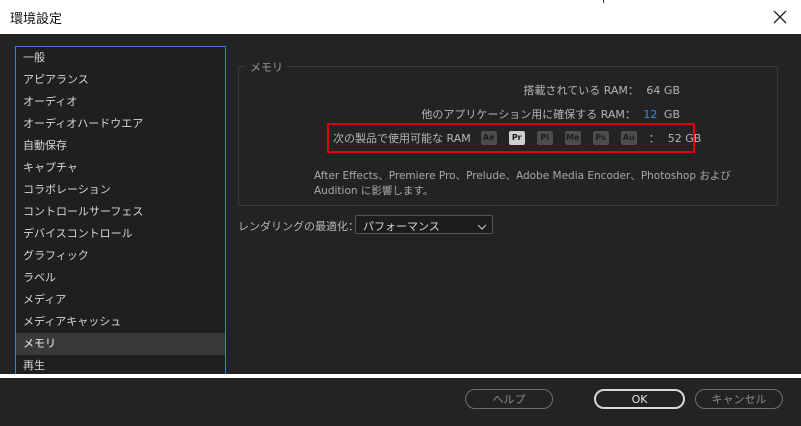 This screenshot has height=426, width=801. Describe the element at coordinates (120, 234) in the screenshot. I see `sidebar-item-device-control: デバイスコントロール` at that location.